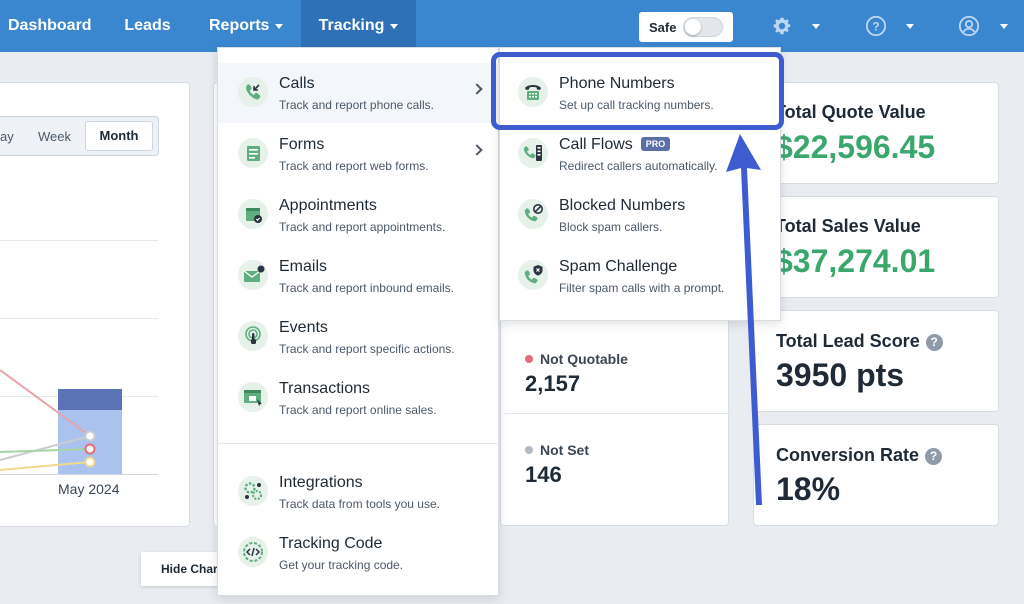 This screenshot has width=1024, height=604. I want to click on shopping-cart-icon, so click(253, 397).